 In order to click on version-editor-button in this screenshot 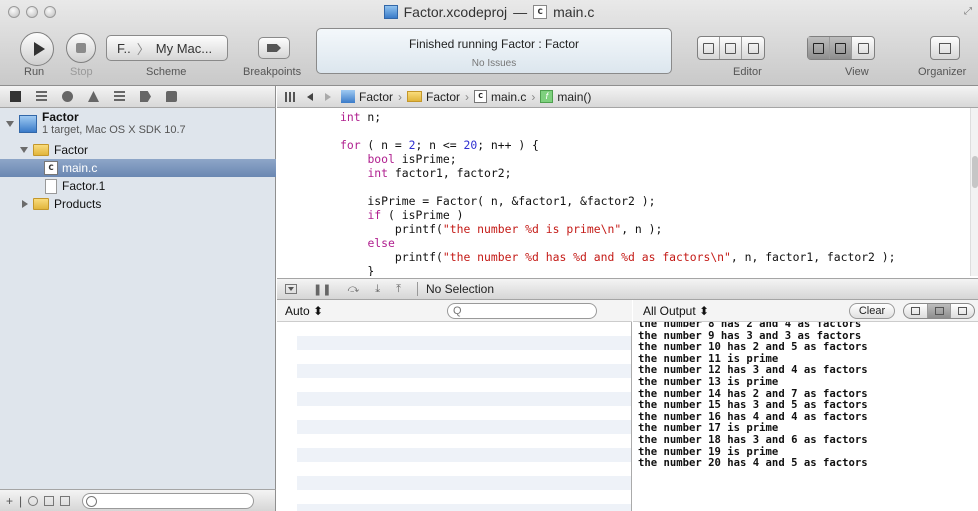, I will do `click(753, 48)`.